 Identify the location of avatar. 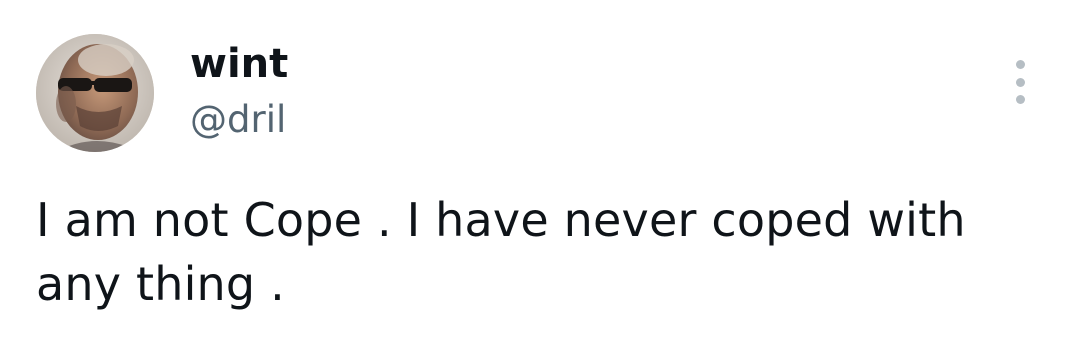
(95, 93).